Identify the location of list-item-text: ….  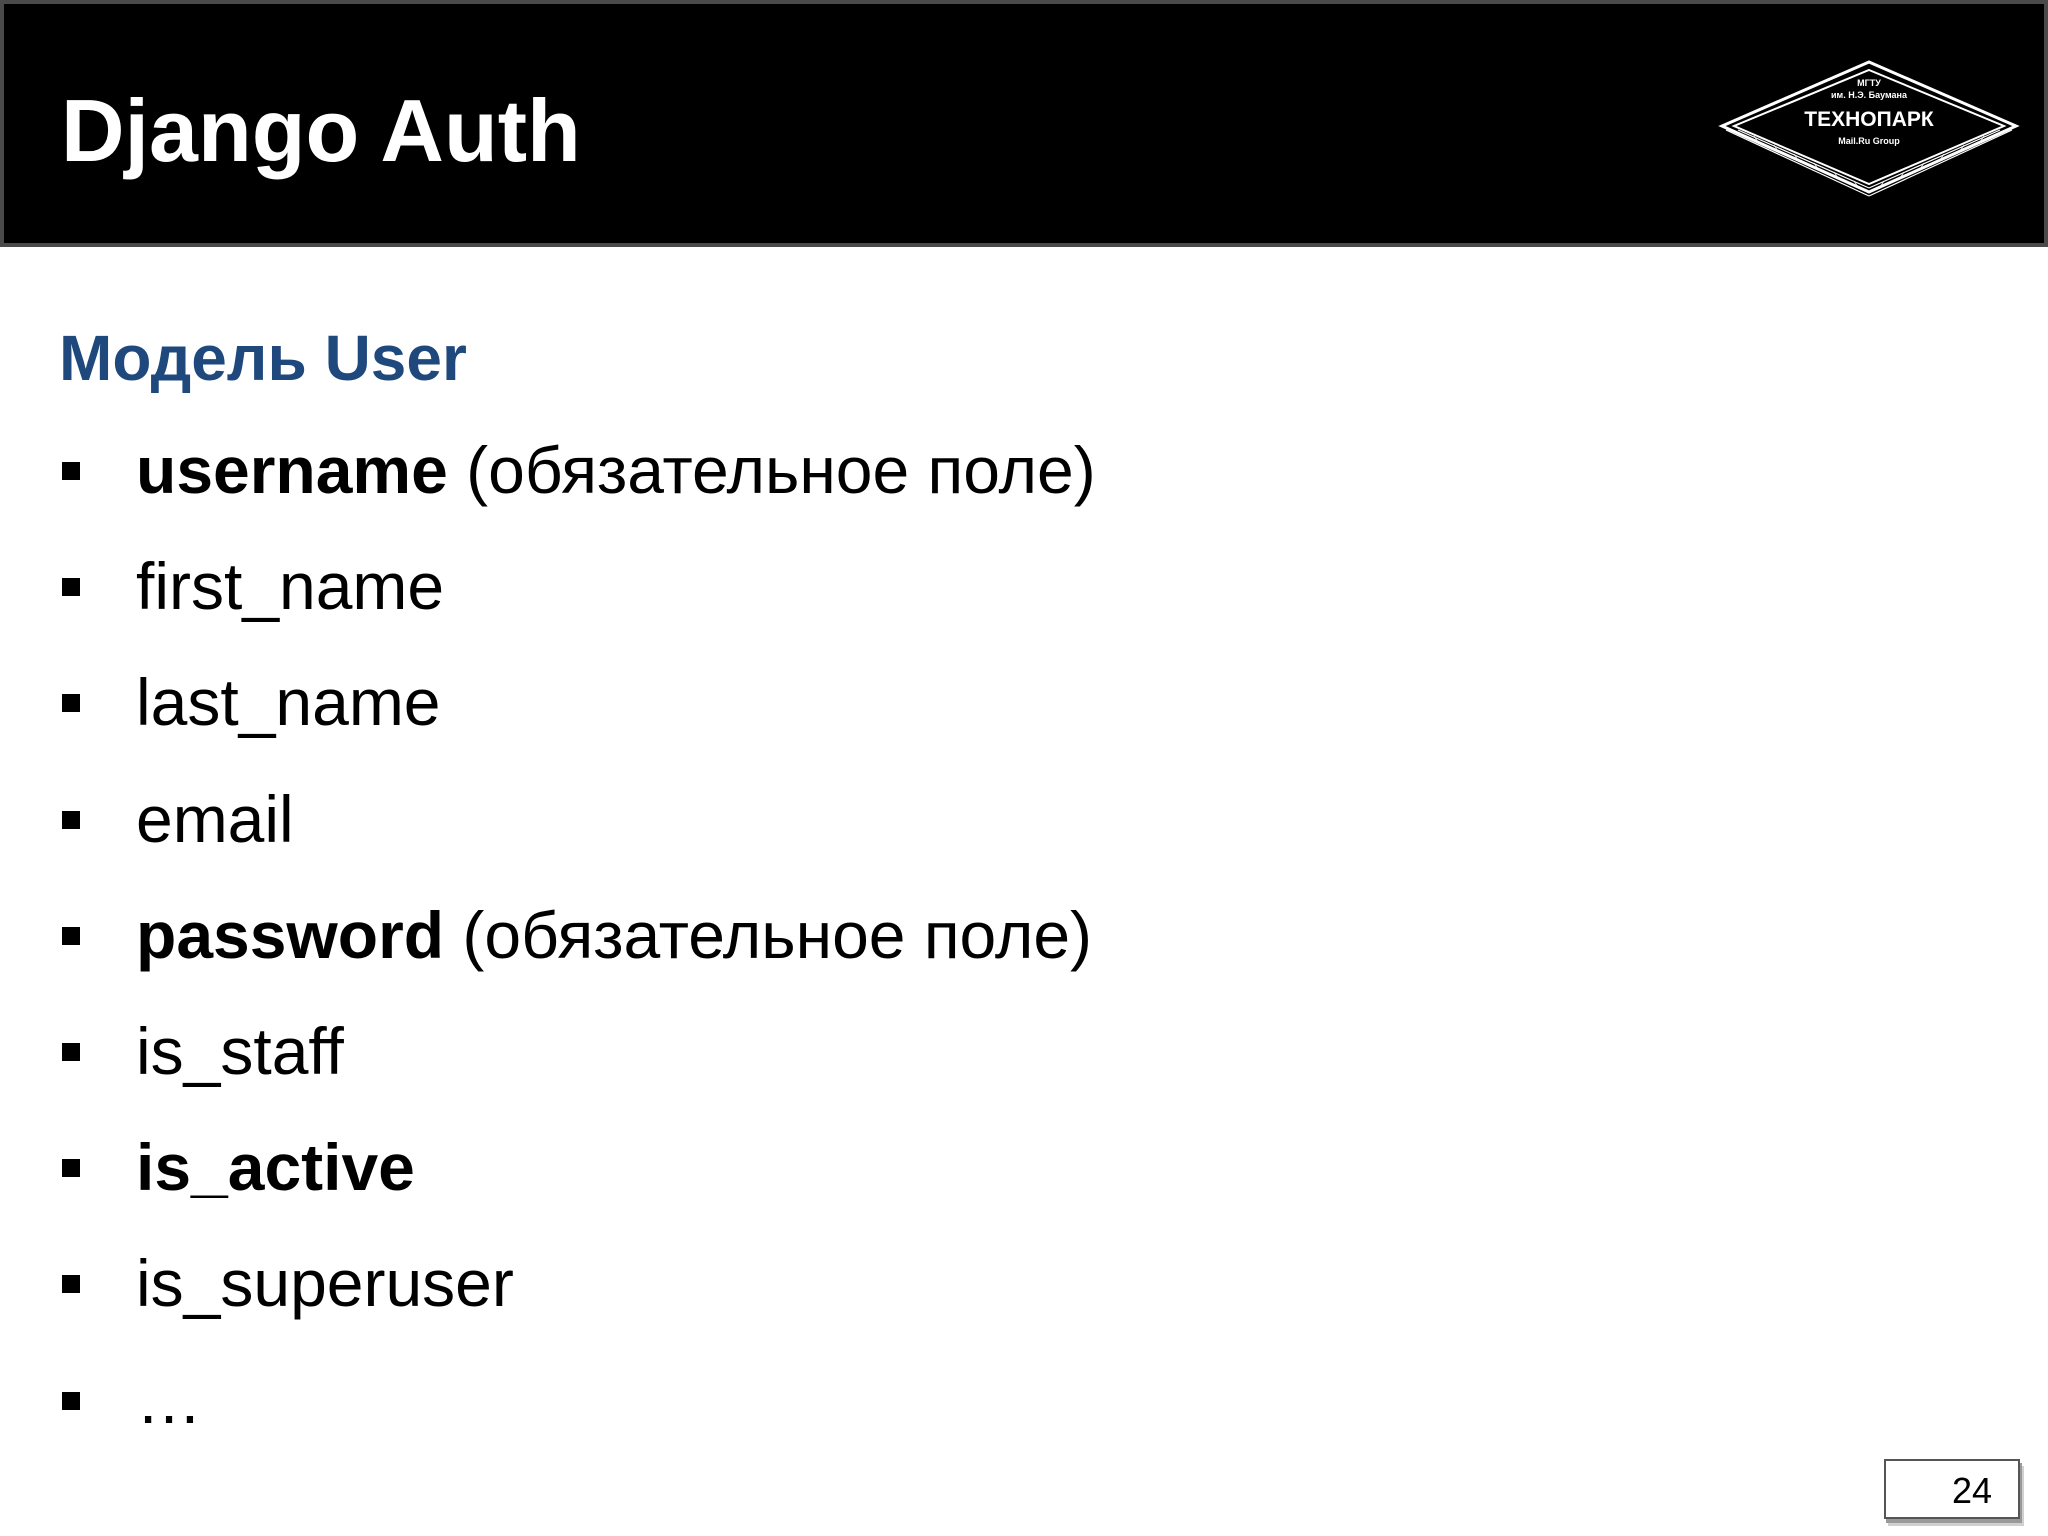
(169, 1400).